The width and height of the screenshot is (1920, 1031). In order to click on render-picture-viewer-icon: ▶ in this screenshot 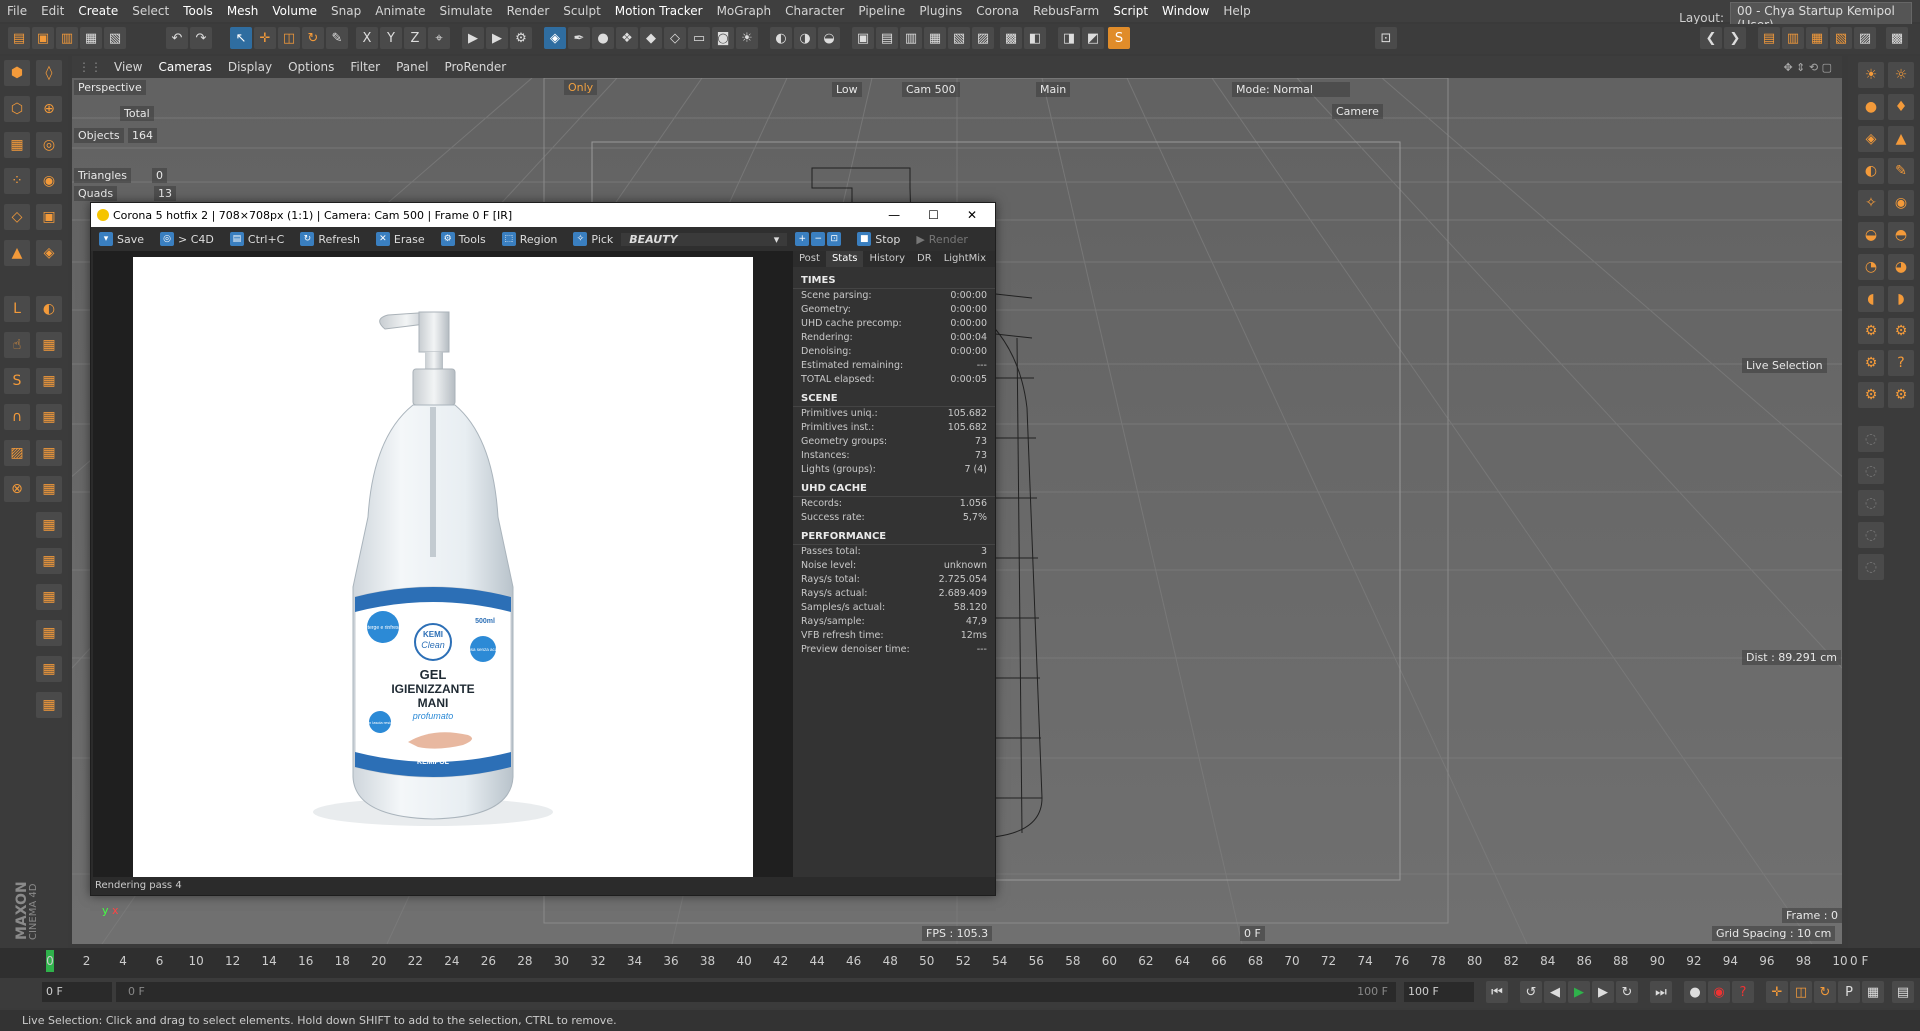, I will do `click(497, 38)`.